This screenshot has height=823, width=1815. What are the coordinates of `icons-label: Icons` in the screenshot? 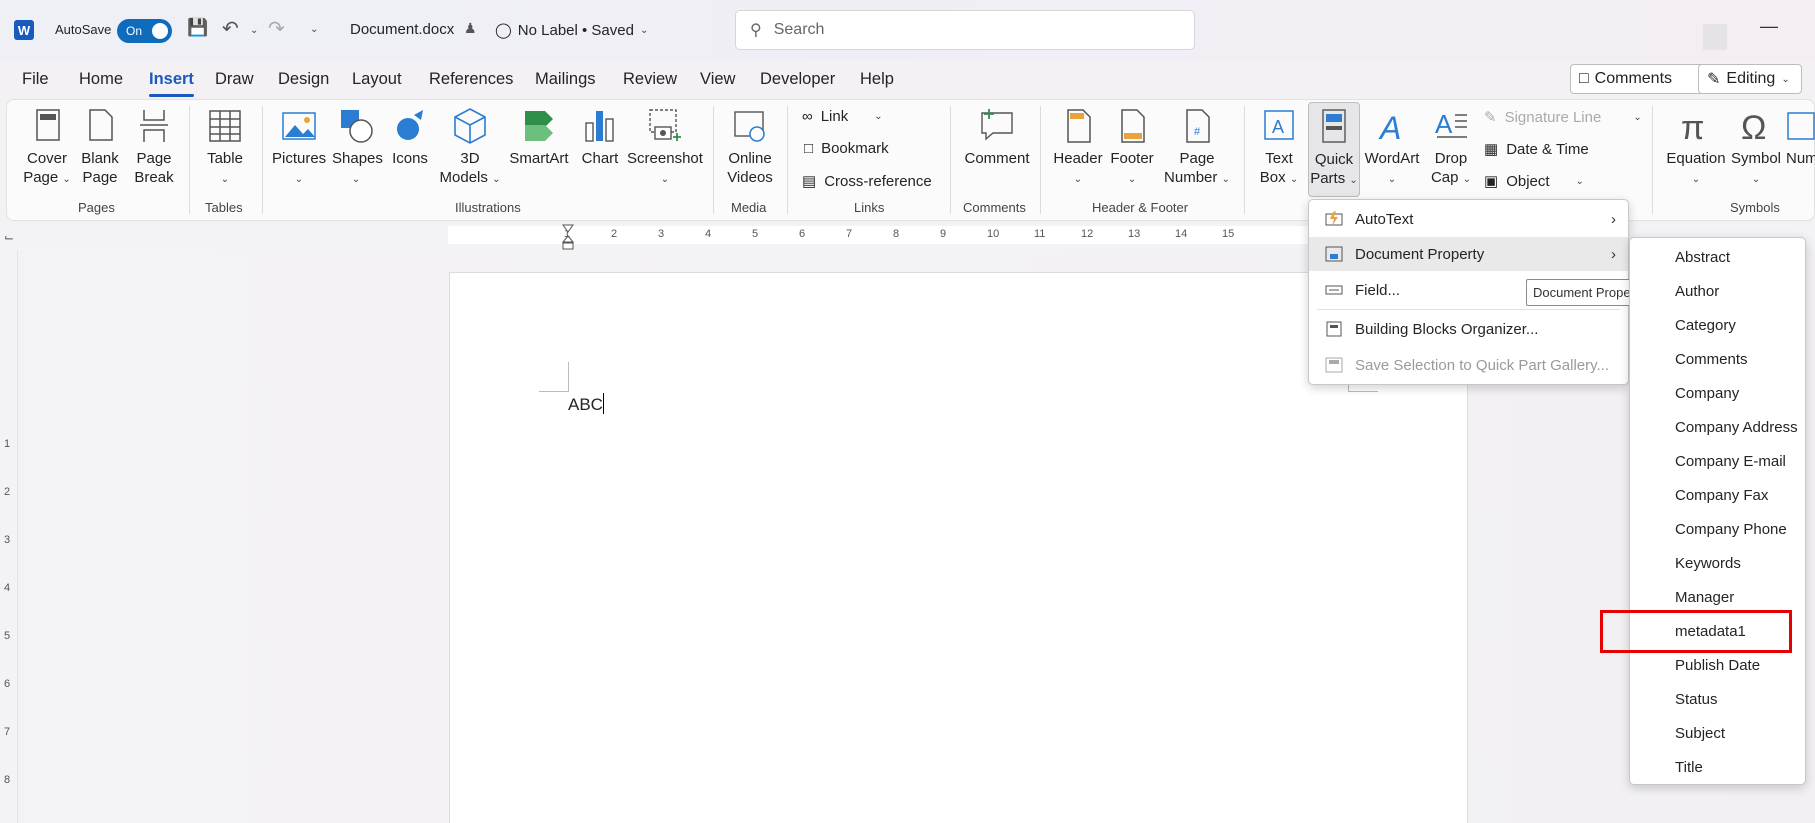 It's located at (410, 158).